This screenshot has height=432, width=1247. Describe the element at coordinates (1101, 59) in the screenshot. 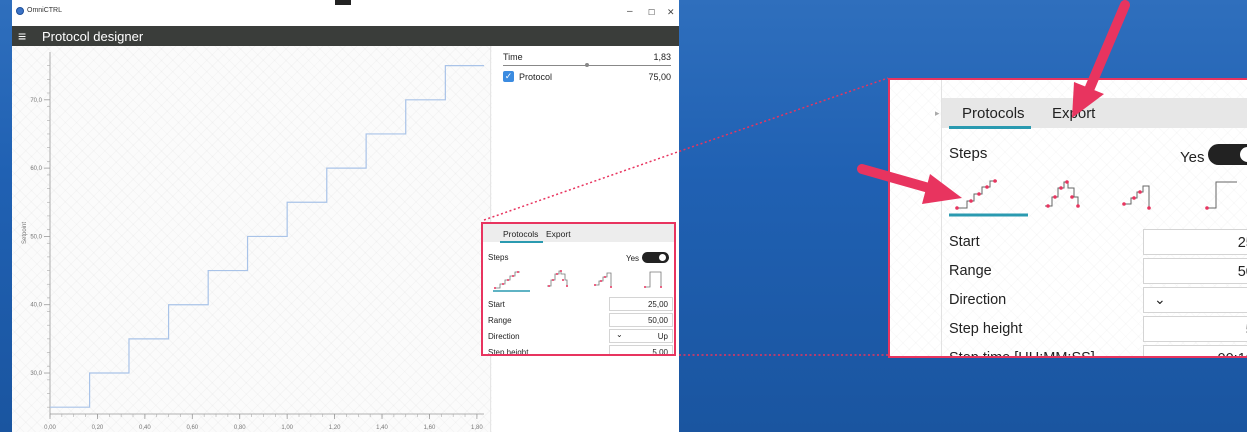

I see `arrow-to-export-icon` at that location.